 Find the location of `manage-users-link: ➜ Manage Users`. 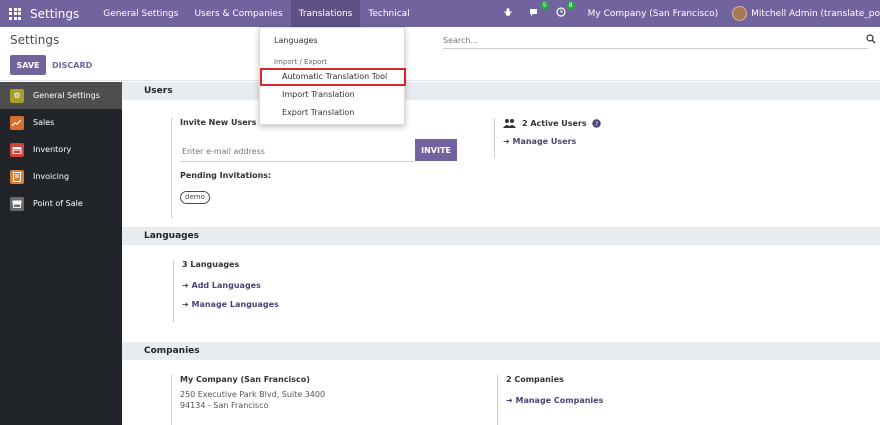

manage-users-link: ➜ Manage Users is located at coordinates (552, 141).